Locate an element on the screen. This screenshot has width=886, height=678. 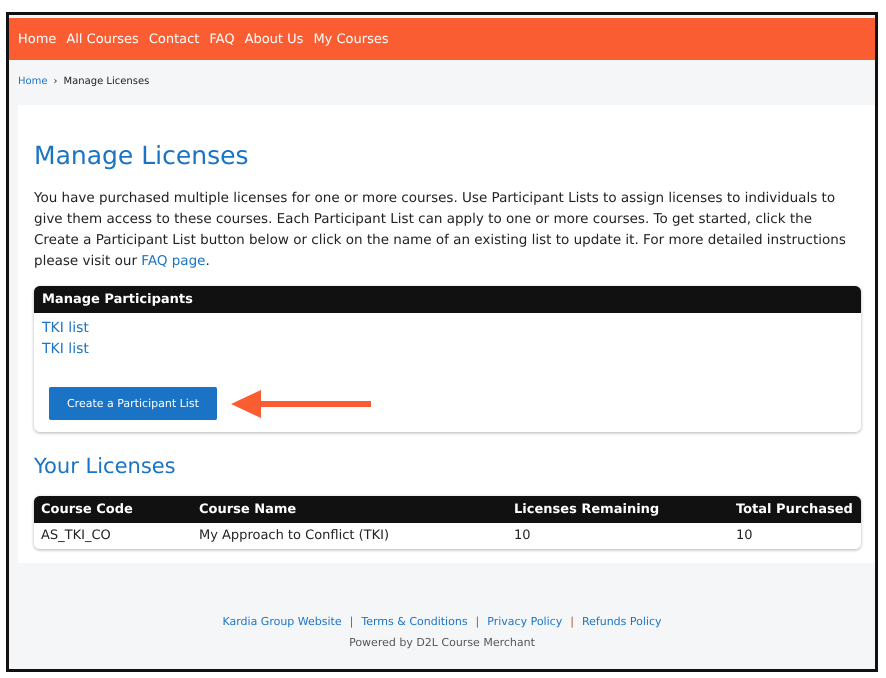
panel-header: Manage Participants is located at coordinates (447, 299).